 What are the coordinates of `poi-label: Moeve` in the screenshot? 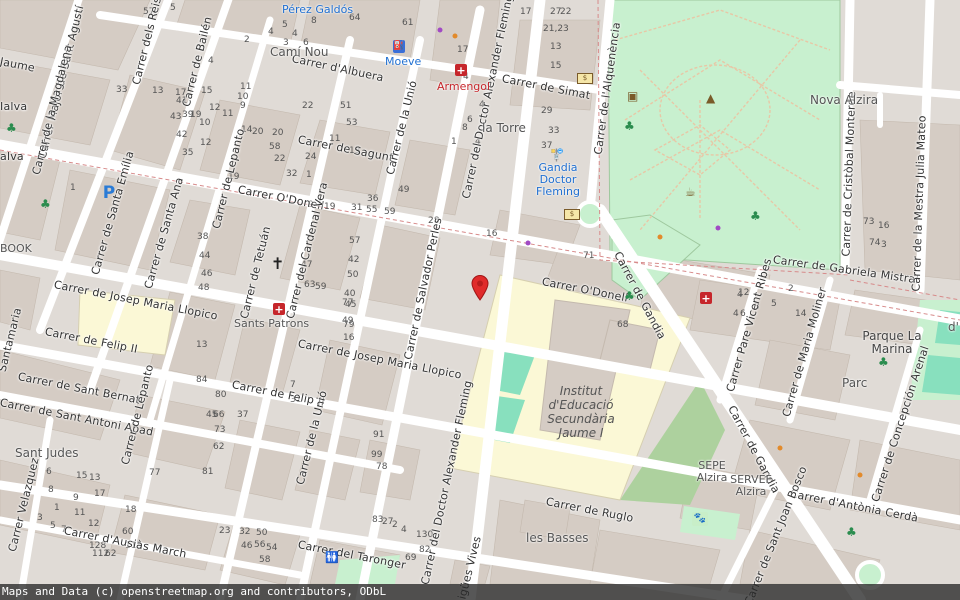 It's located at (403, 61).